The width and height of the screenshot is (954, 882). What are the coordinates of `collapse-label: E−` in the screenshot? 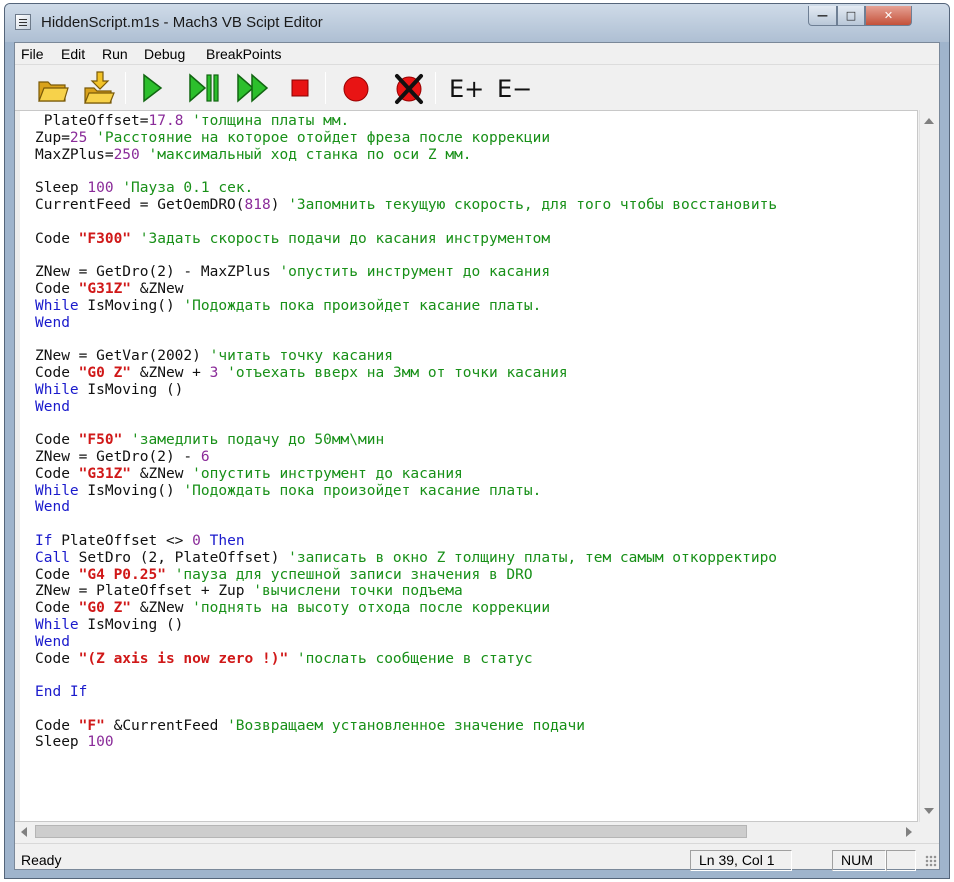 It's located at (514, 89).